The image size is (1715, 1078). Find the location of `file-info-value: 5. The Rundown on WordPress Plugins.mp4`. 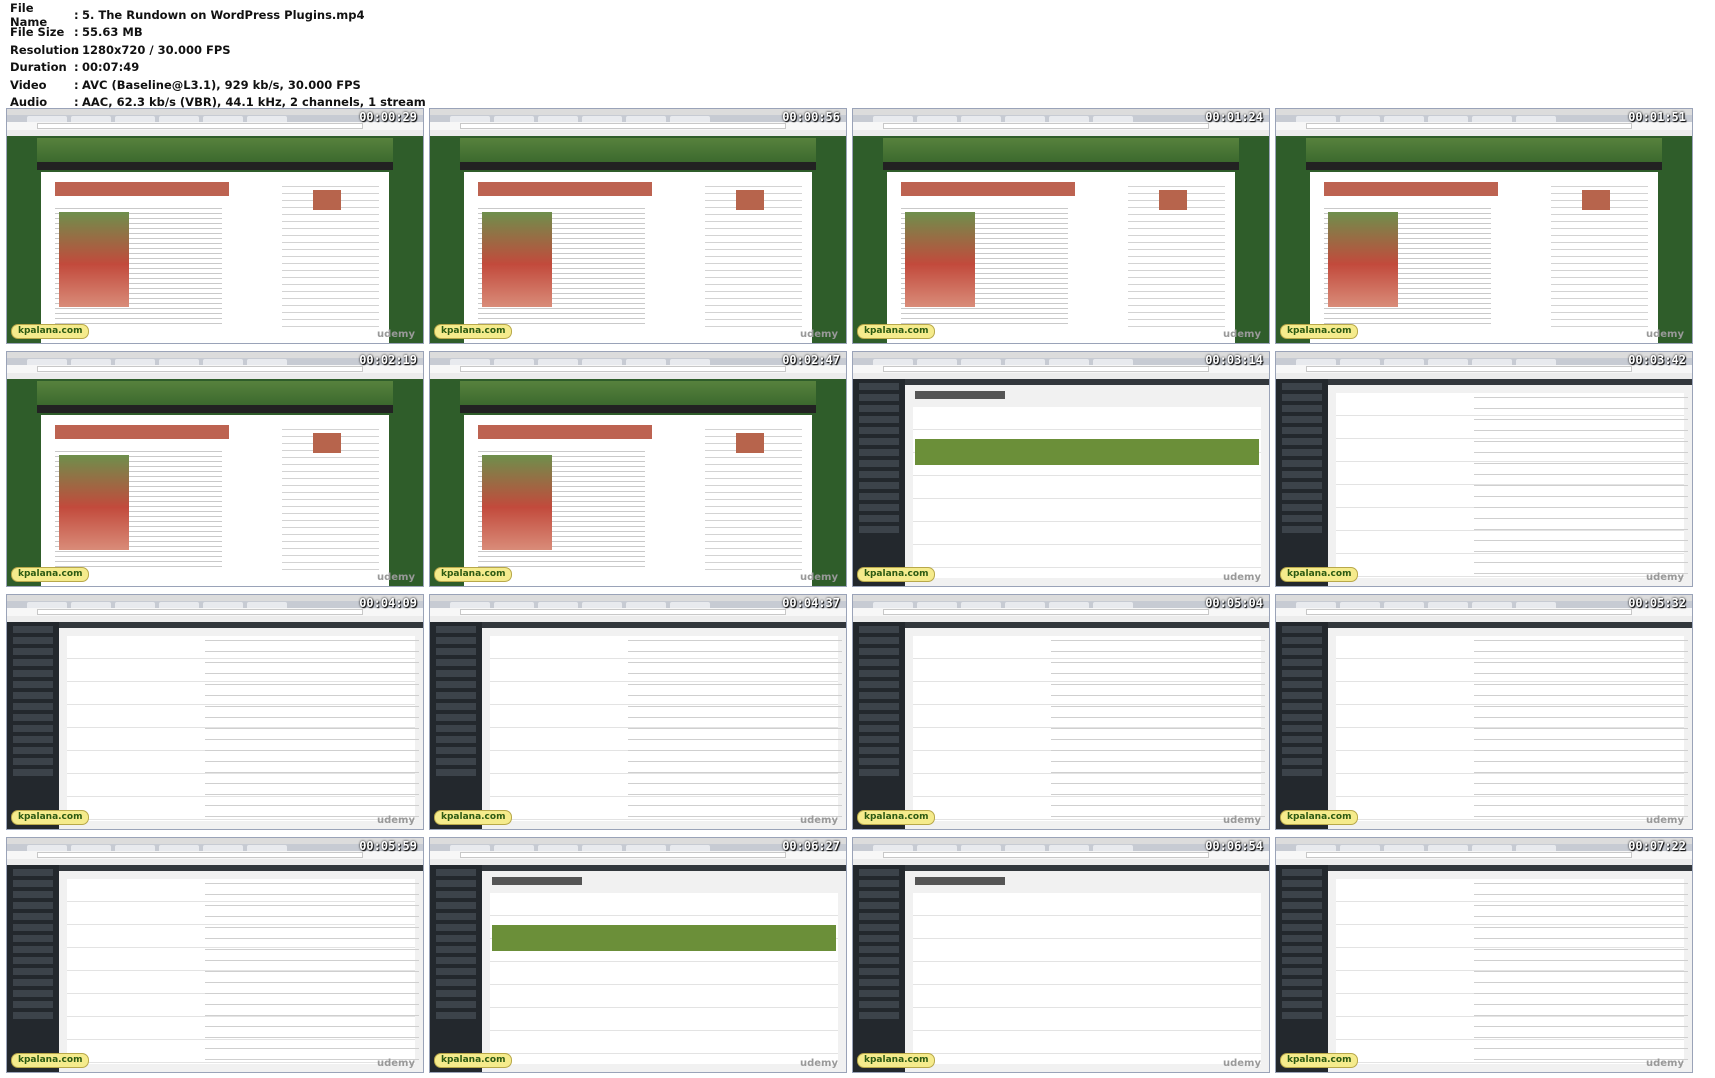

file-info-value: 5. The Rundown on WordPress Plugins.mp4 is located at coordinates (223, 14).